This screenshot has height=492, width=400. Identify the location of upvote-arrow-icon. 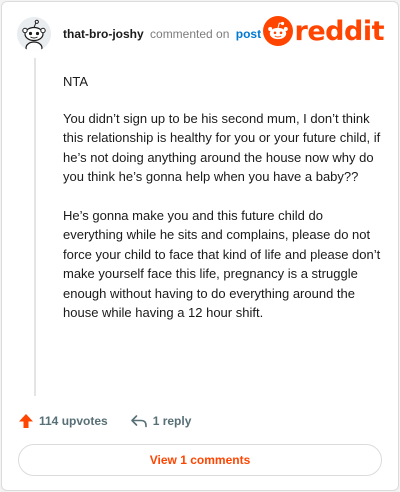
(26, 421).